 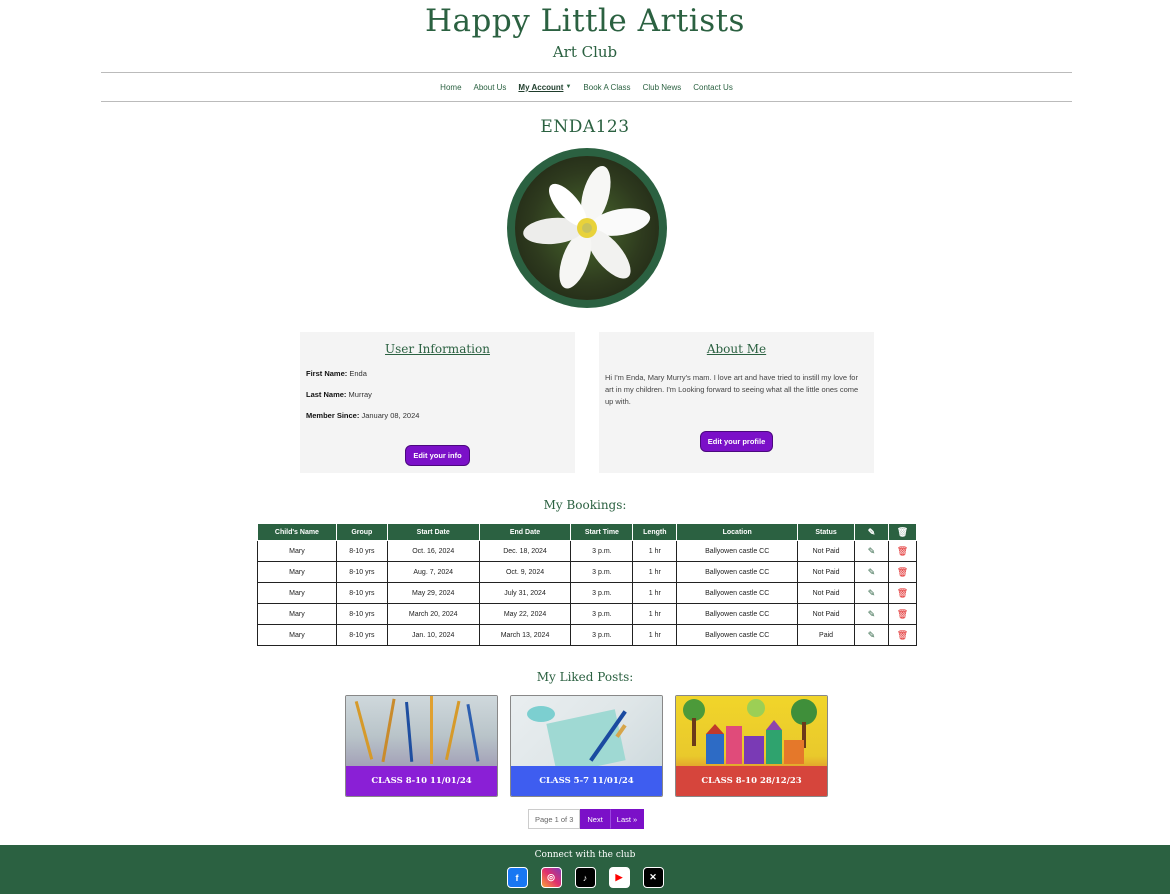 I want to click on edit-profile-wrap: Edit your profile, so click(x=736, y=441).